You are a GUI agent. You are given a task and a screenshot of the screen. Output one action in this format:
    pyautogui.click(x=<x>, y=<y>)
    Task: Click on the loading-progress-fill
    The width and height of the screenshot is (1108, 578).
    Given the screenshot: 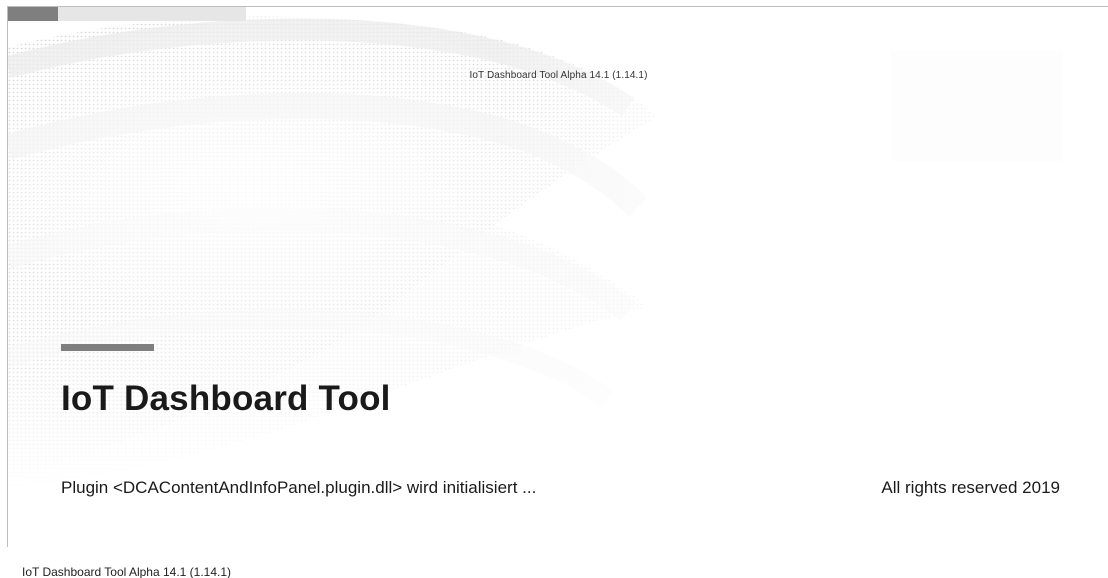 What is the action you would take?
    pyautogui.click(x=33, y=14)
    